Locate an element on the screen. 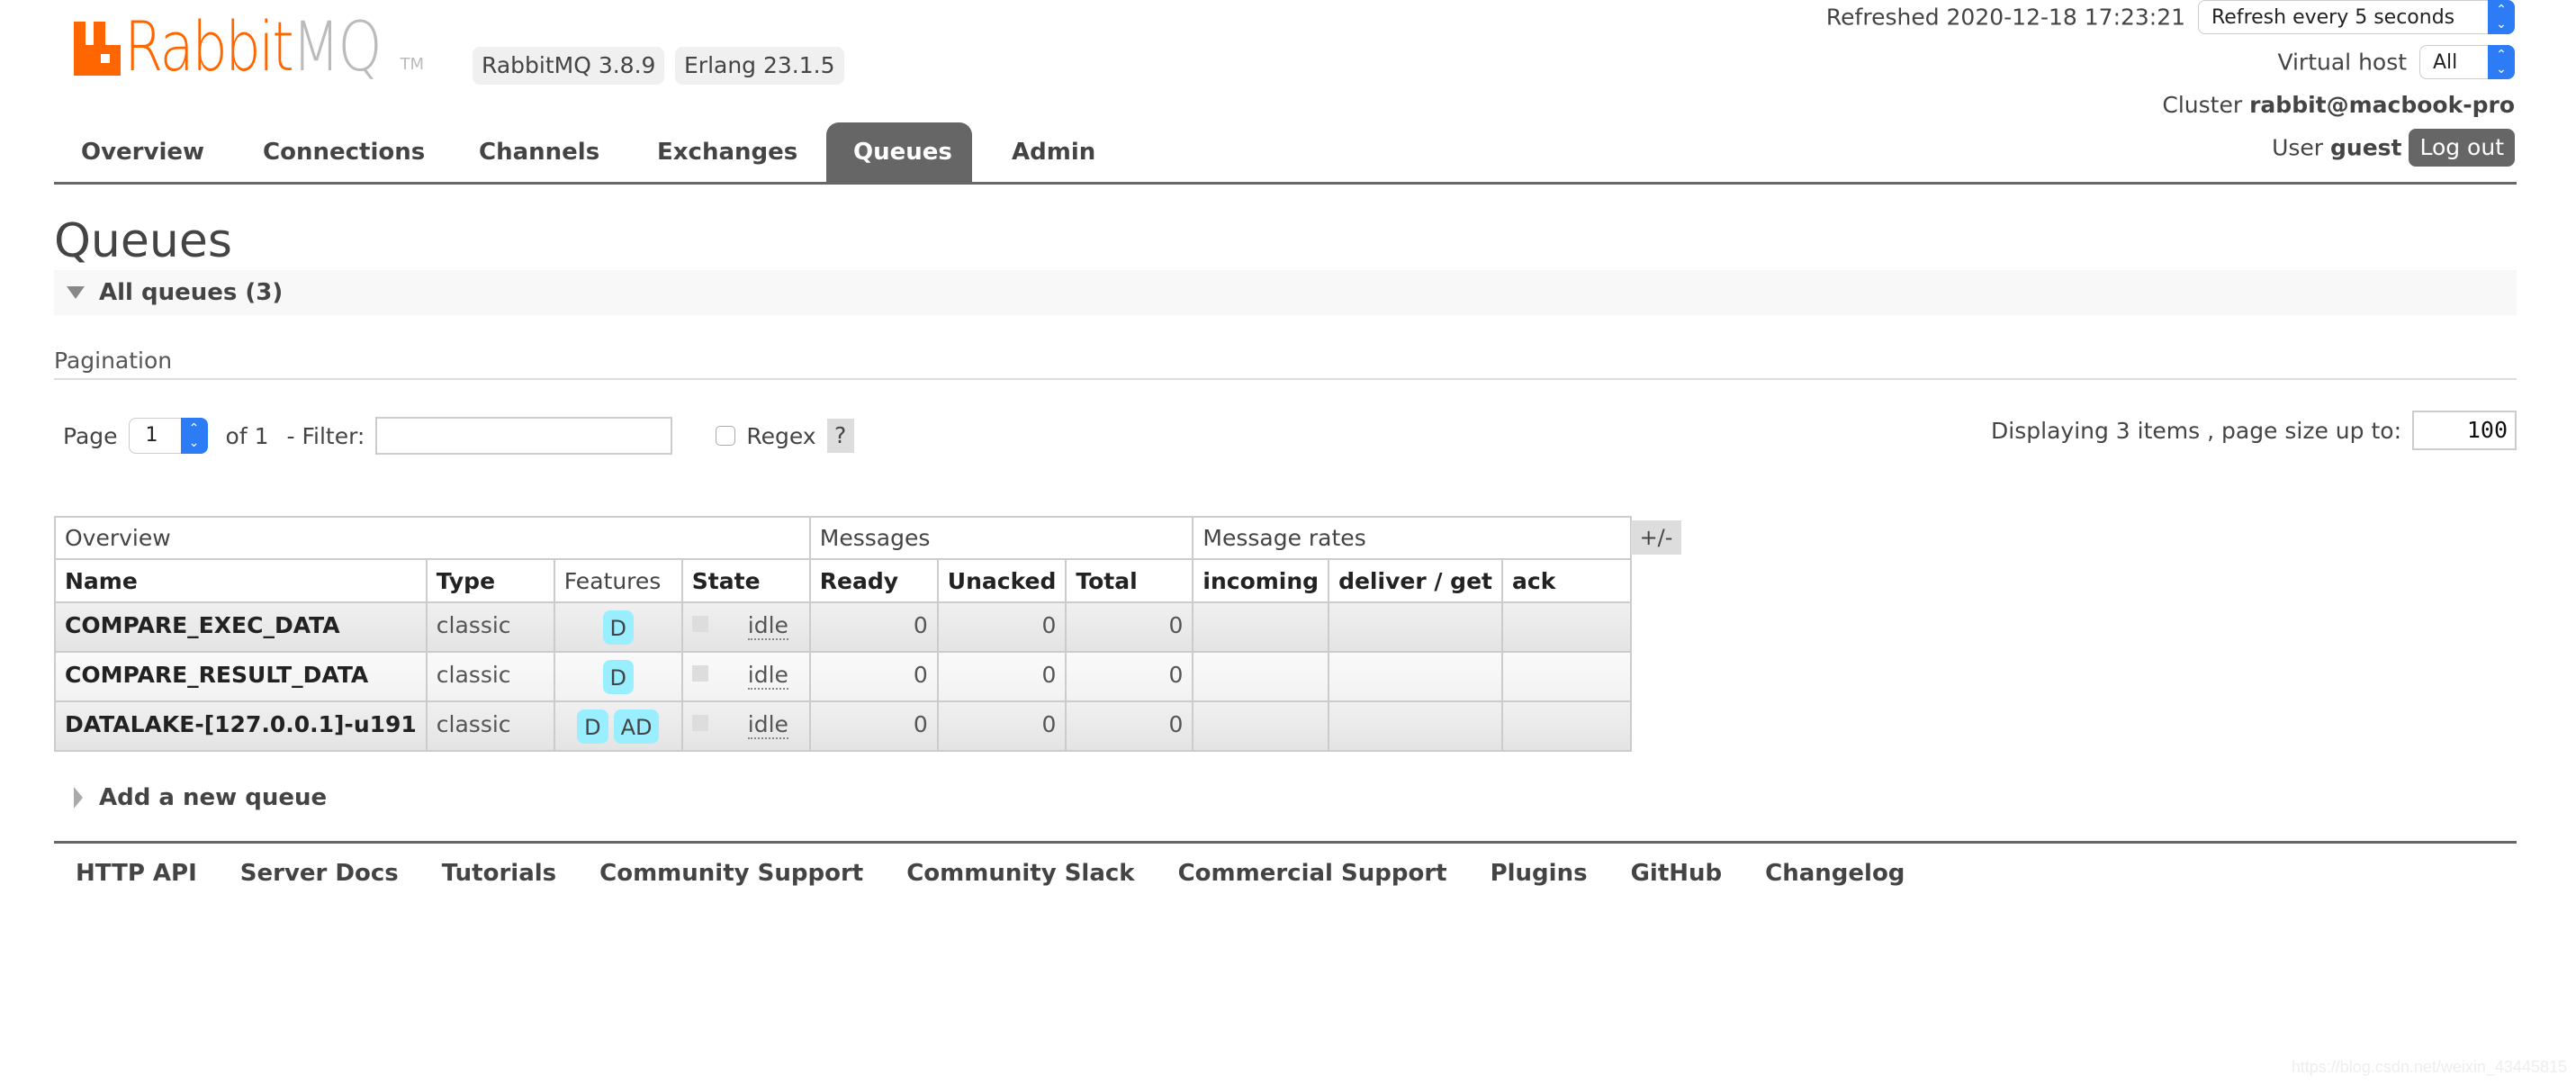 The height and width of the screenshot is (1084, 2576). footer-link-commercial-support: Commercial Support is located at coordinates (1312, 873).